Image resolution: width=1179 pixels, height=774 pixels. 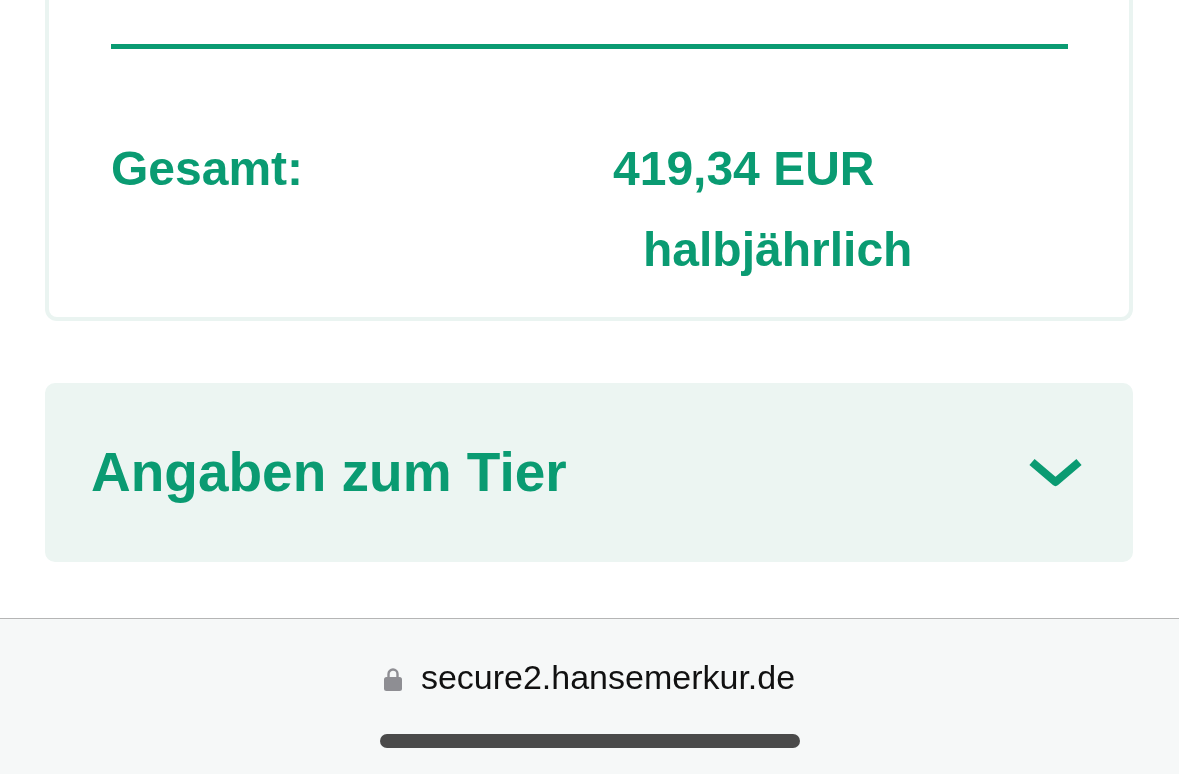 What do you see at coordinates (589, 677) in the screenshot?
I see `url-button: secure2.hansemerkur.de` at bounding box center [589, 677].